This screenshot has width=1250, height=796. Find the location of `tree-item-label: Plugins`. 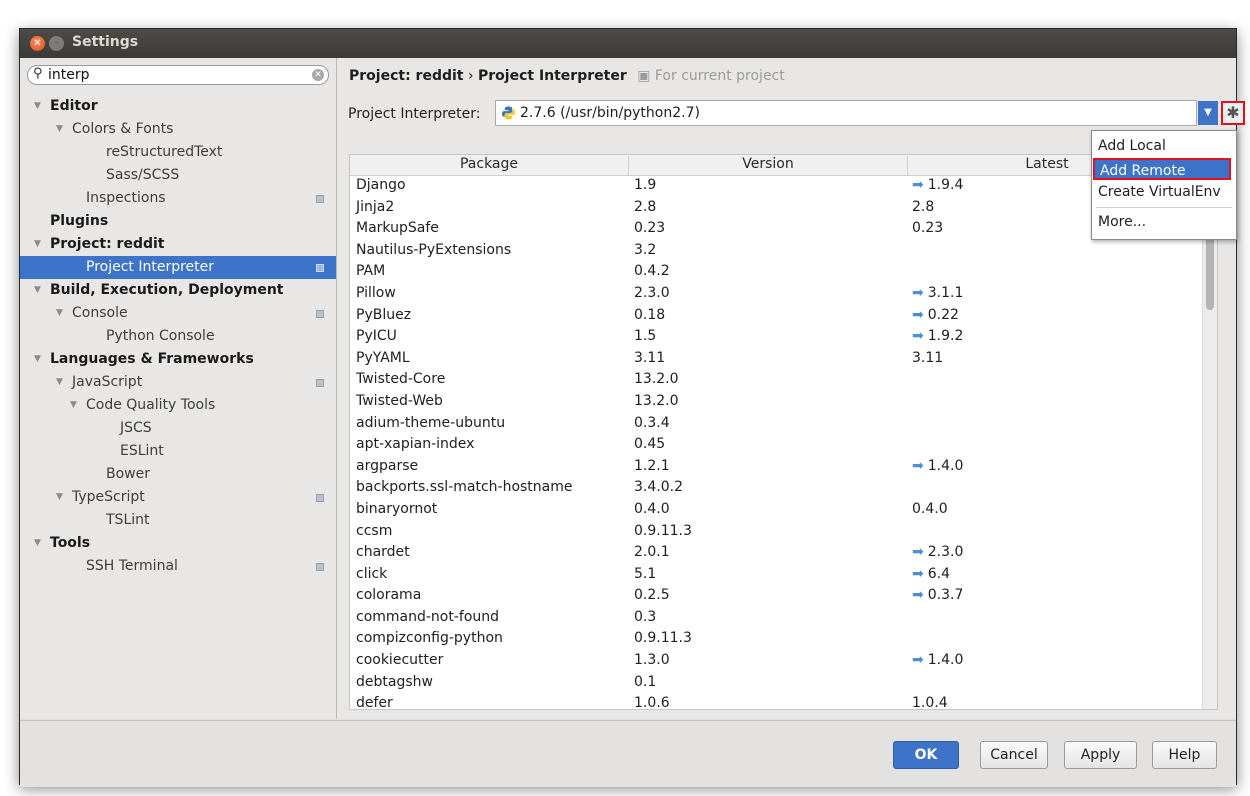

tree-item-label: Plugins is located at coordinates (79, 221).